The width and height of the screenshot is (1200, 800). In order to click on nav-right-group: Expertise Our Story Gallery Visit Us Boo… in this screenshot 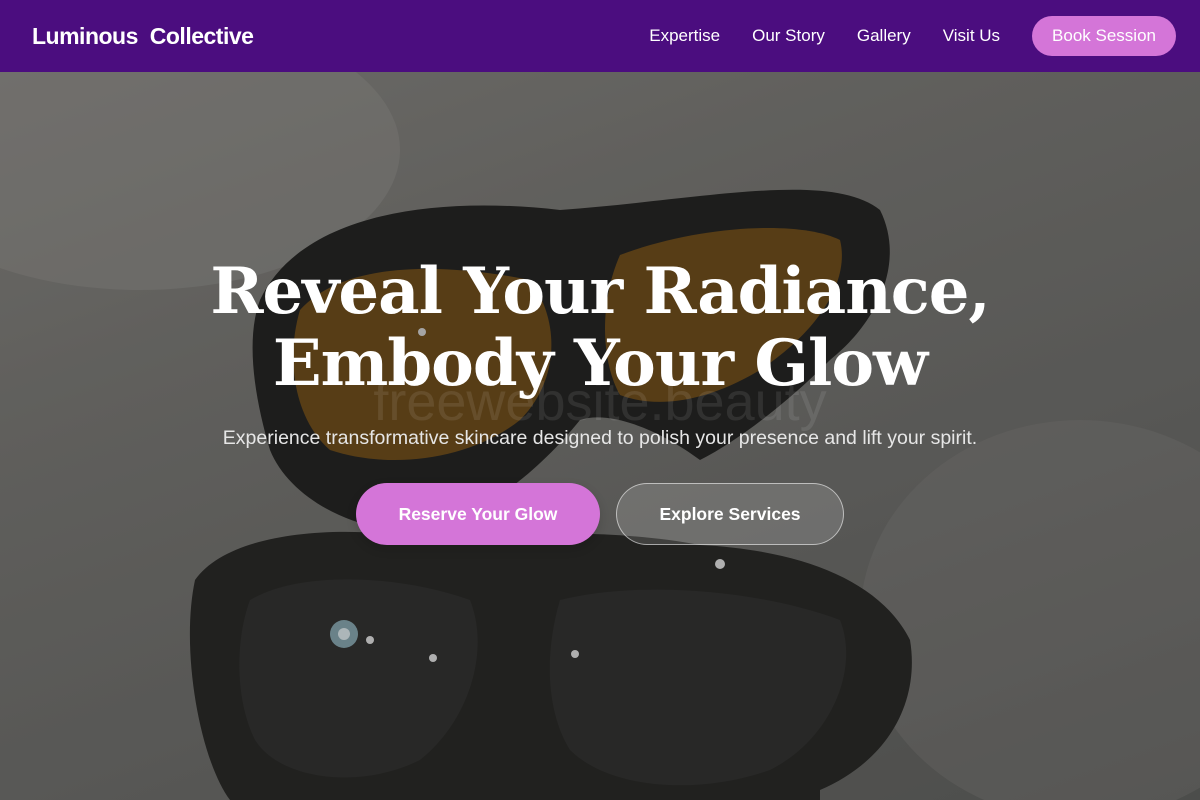, I will do `click(912, 36)`.